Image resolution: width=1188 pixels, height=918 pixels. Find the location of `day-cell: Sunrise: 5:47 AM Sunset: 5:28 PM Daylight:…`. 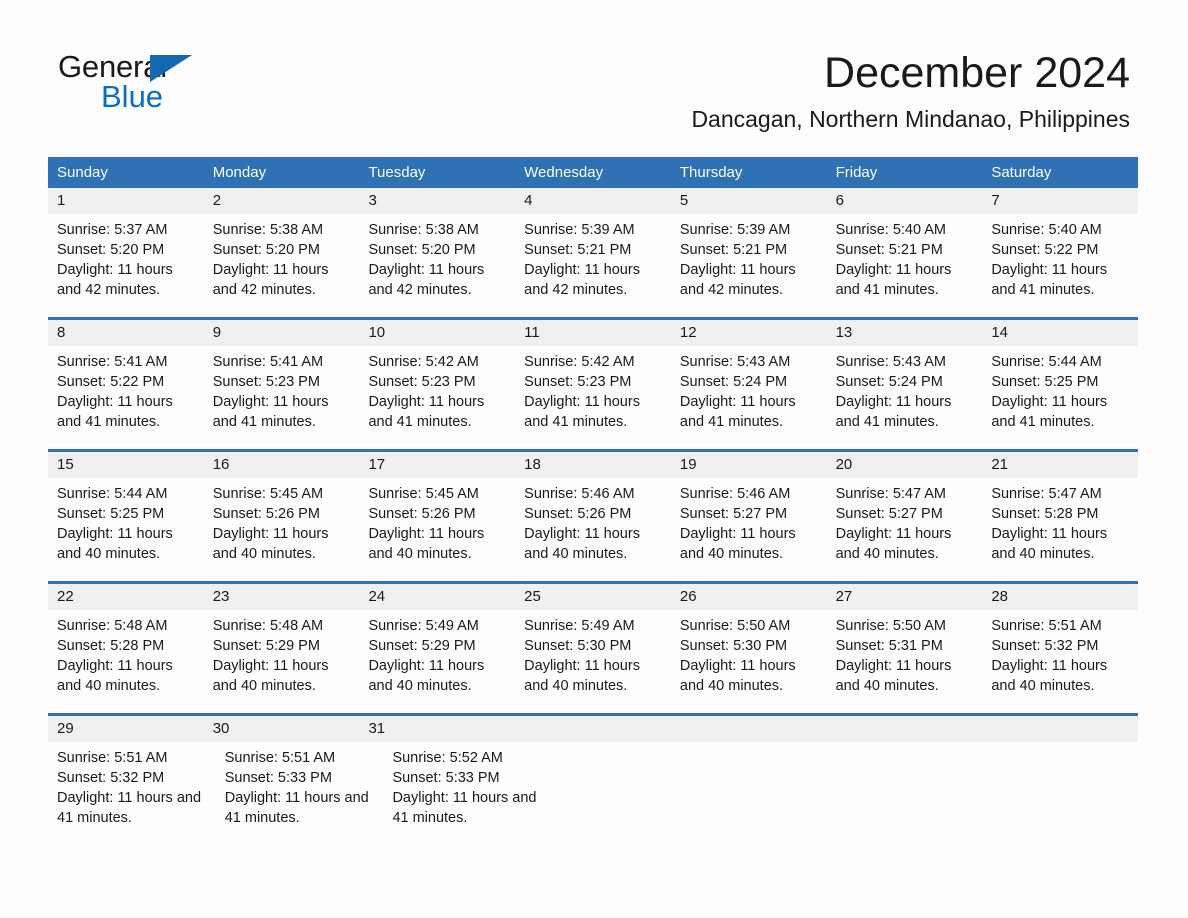

day-cell: Sunrise: 5:47 AM Sunset: 5:28 PM Daylight:… is located at coordinates (1060, 526).